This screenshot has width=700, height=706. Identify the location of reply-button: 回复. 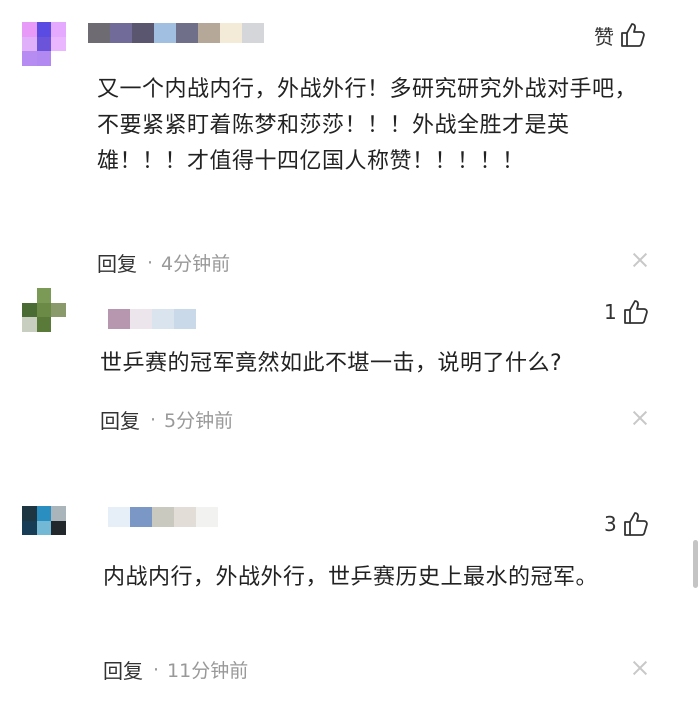
(123, 669).